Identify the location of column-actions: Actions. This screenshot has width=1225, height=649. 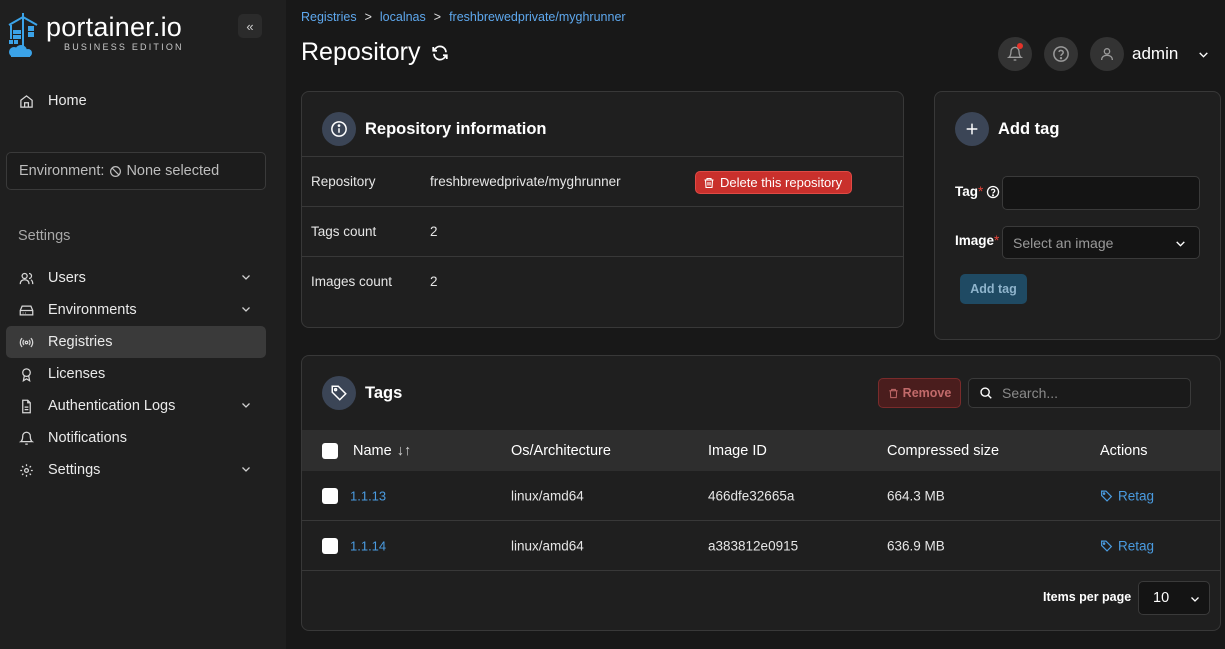
(1124, 450).